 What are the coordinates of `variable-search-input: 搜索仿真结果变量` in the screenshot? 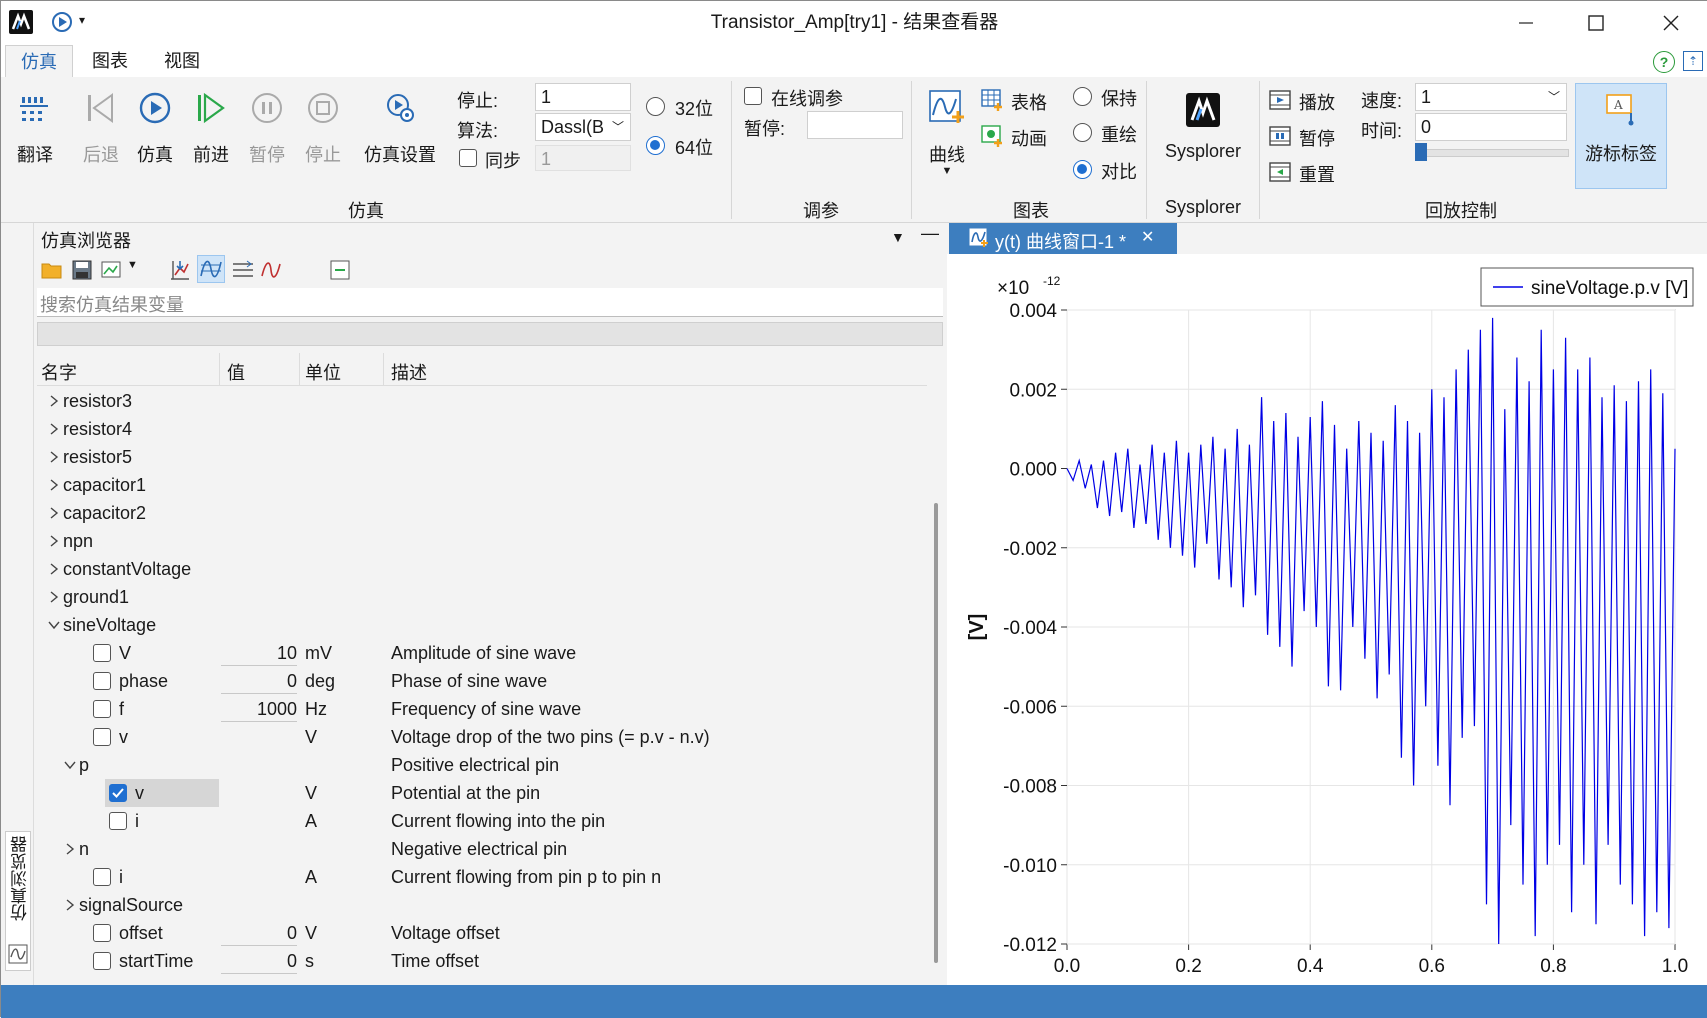 It's located at (490, 302).